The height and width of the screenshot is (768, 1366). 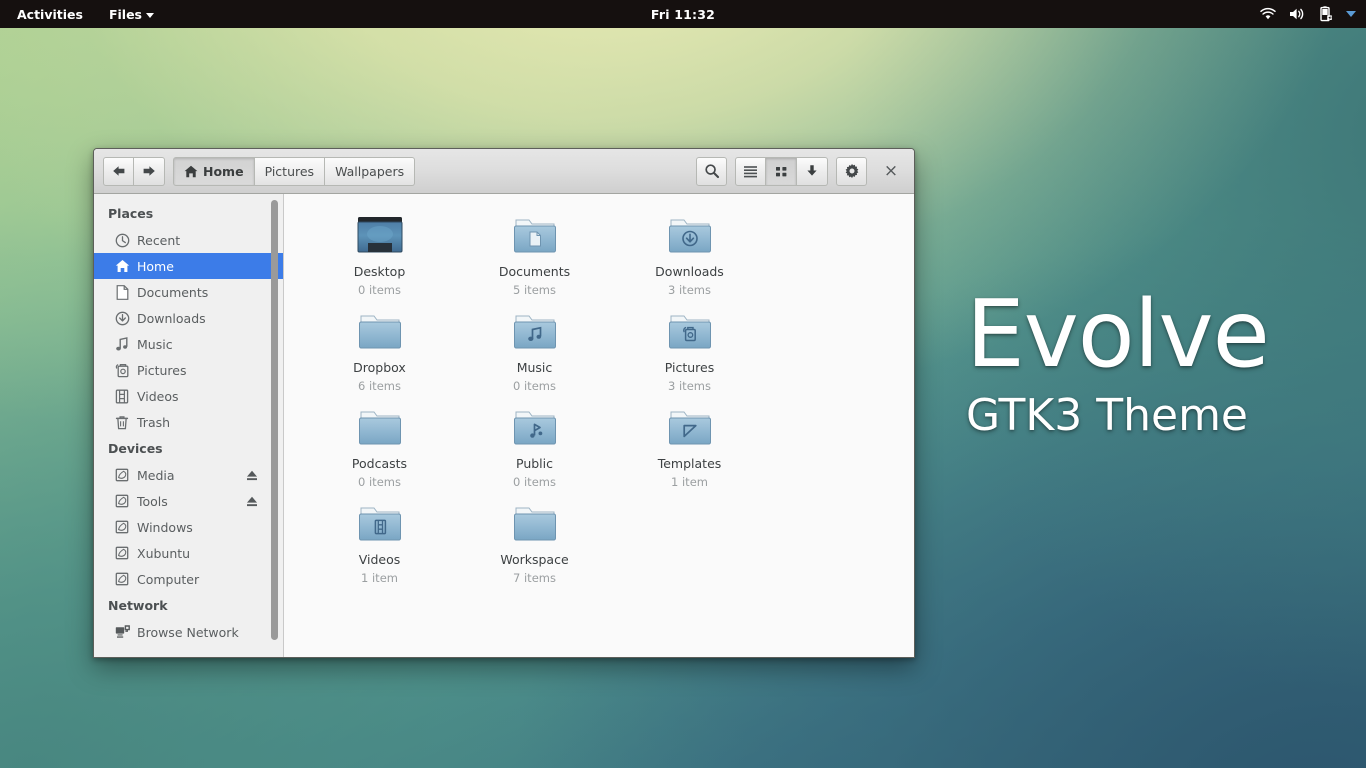 I want to click on sidebar-item-music: Music, so click(x=188, y=344).